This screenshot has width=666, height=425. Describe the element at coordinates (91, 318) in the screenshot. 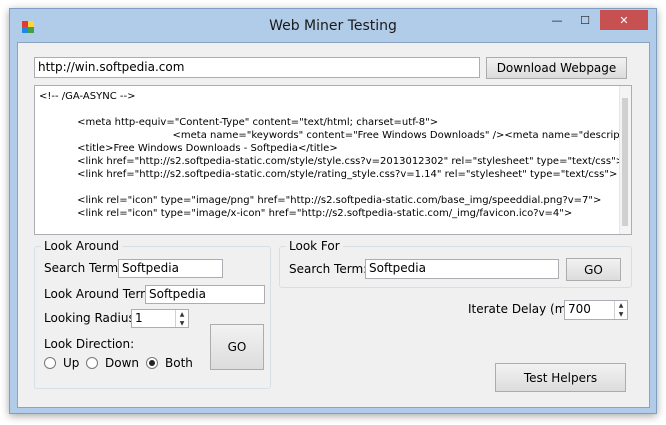

I see `looking-radius-label: Looking Radius:` at that location.